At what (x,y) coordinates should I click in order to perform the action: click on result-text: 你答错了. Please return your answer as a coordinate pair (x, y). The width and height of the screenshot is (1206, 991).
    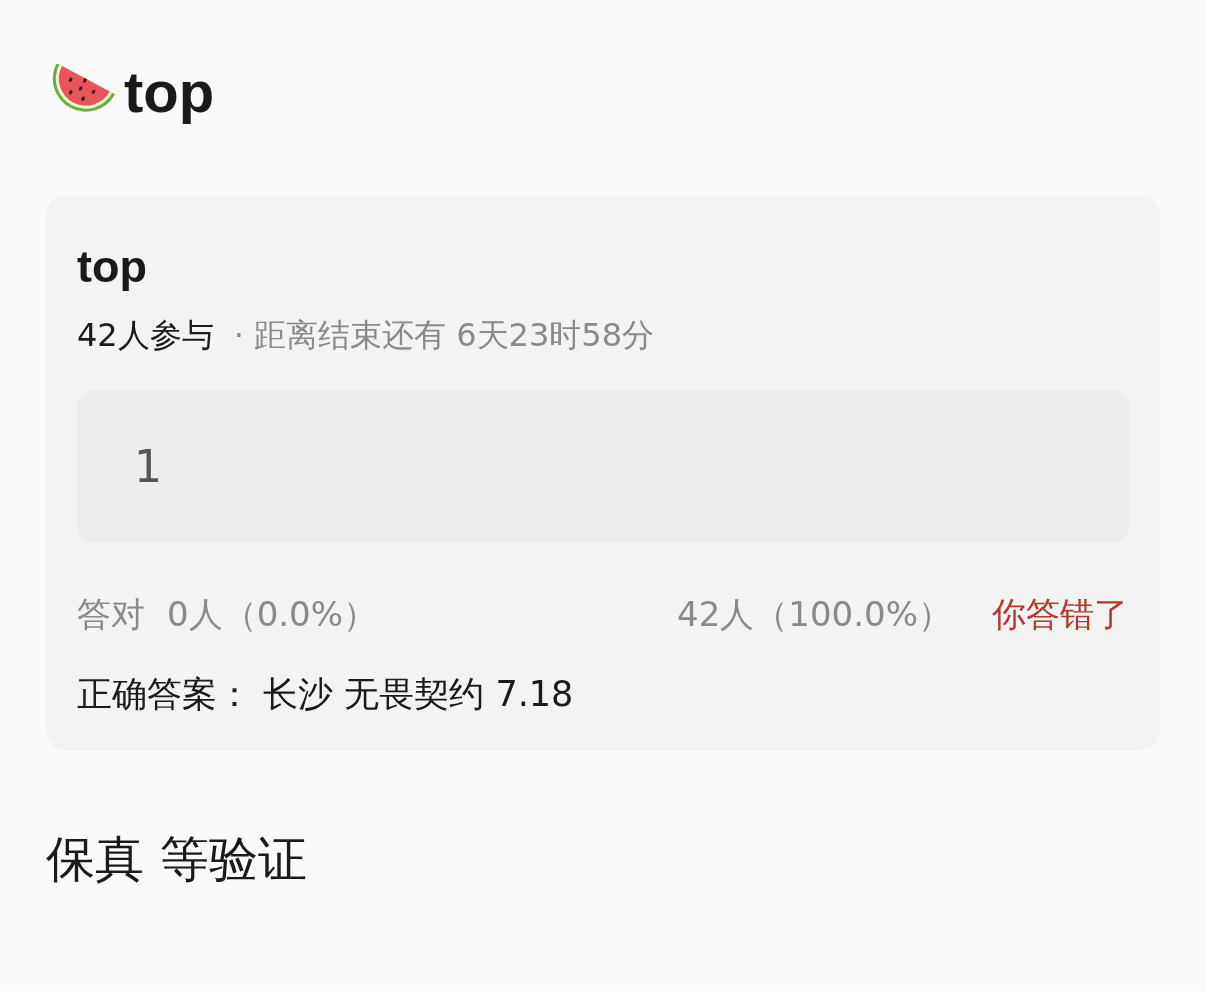
    Looking at the image, I should click on (1060, 614).